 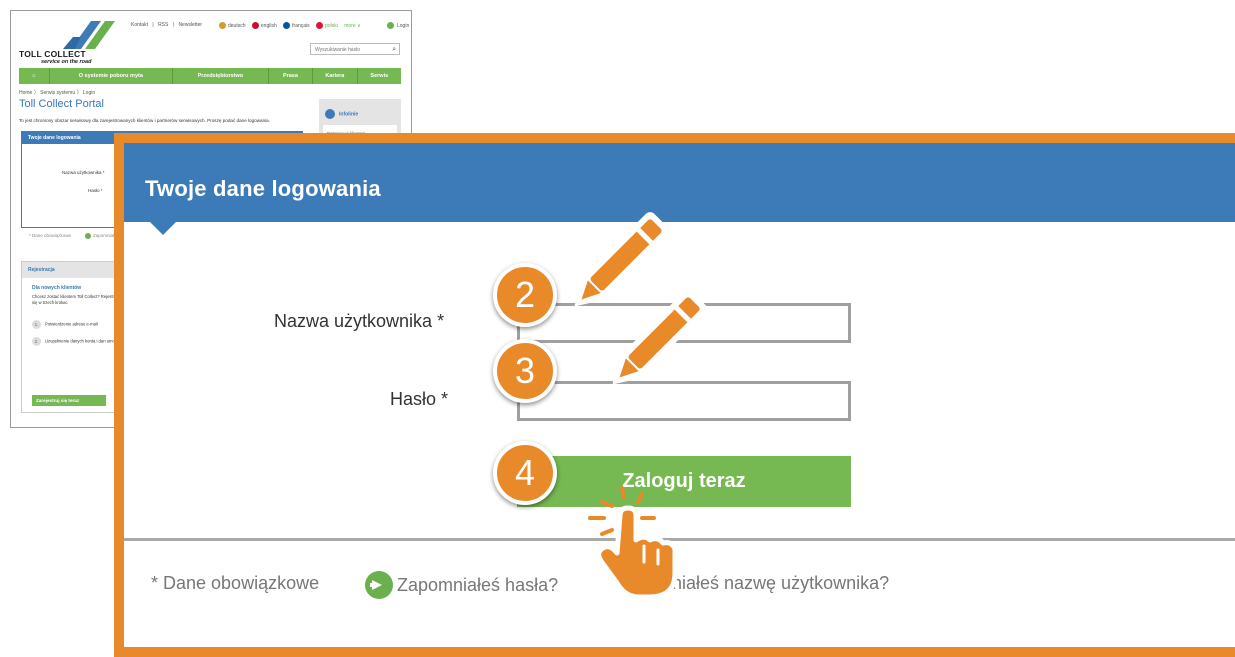 I want to click on login-panel-header: Twoje dane logowania, so click(x=679, y=182).